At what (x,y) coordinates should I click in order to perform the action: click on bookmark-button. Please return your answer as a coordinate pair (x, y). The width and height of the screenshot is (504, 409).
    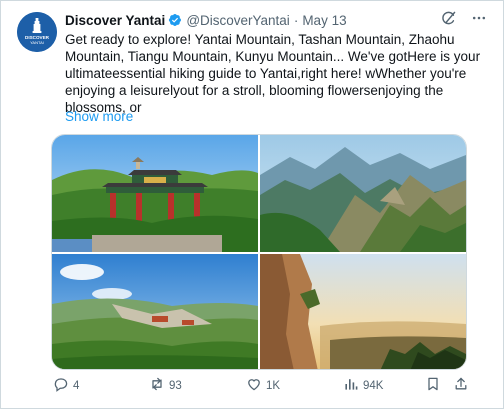
    Looking at the image, I should click on (433, 385).